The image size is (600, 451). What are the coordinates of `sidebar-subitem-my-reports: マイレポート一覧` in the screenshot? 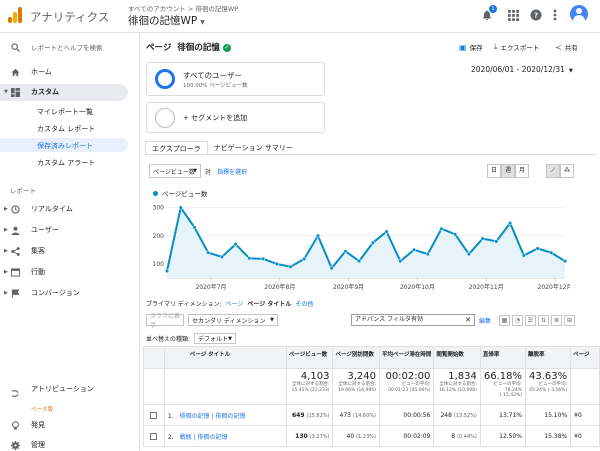 It's located at (65, 112).